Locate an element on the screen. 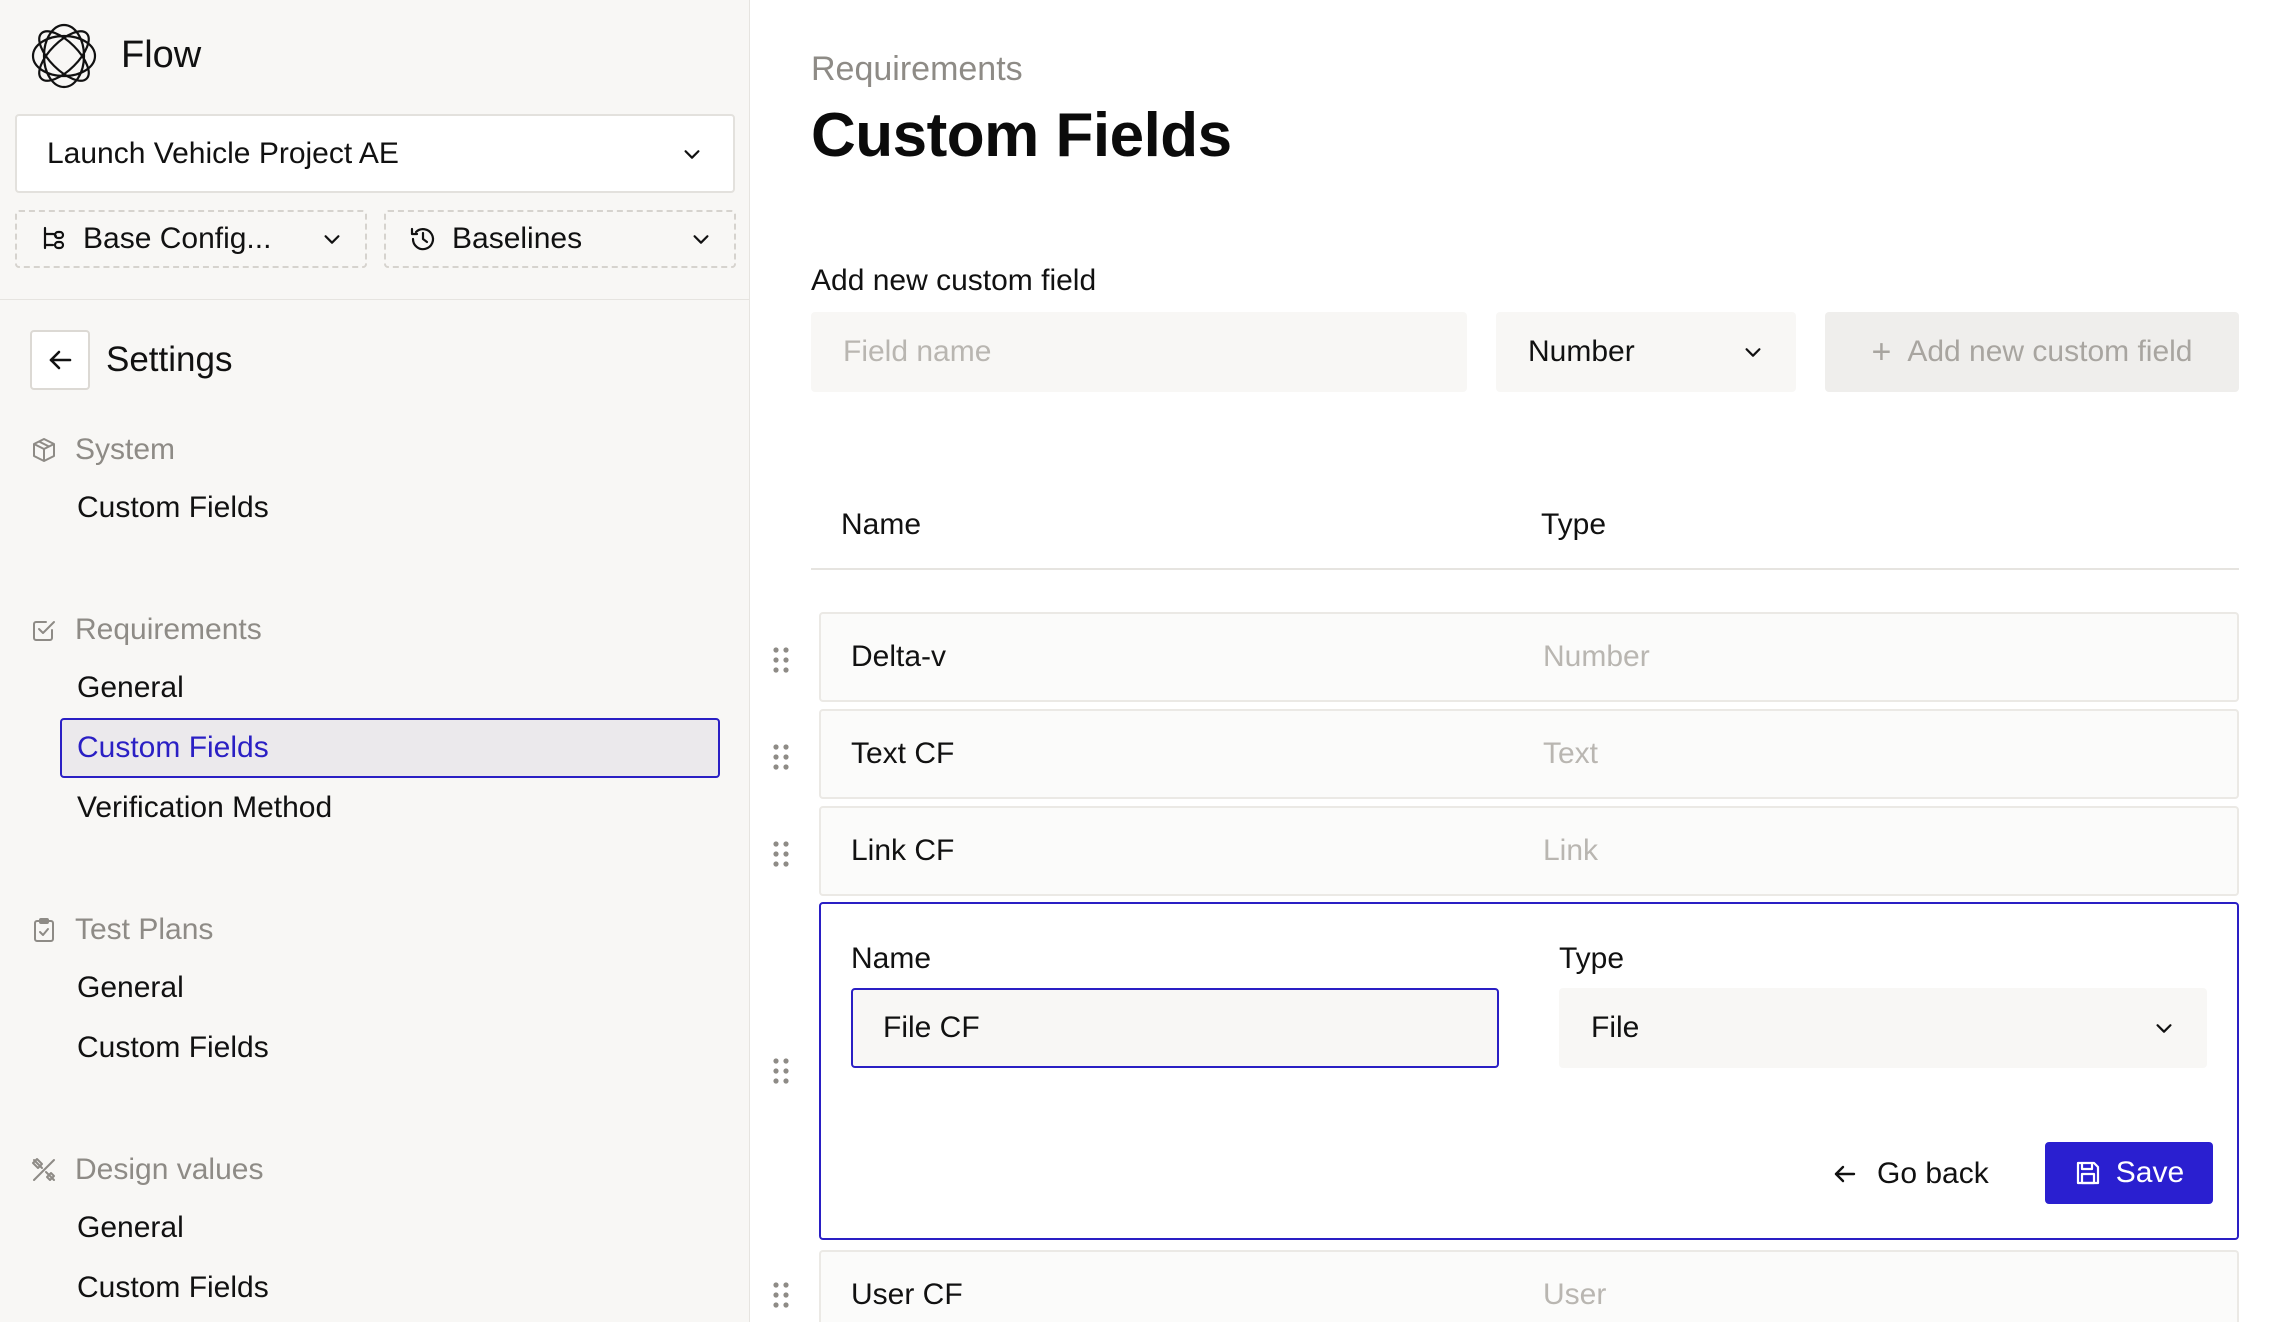  settings-header: Settings is located at coordinates (131, 360).